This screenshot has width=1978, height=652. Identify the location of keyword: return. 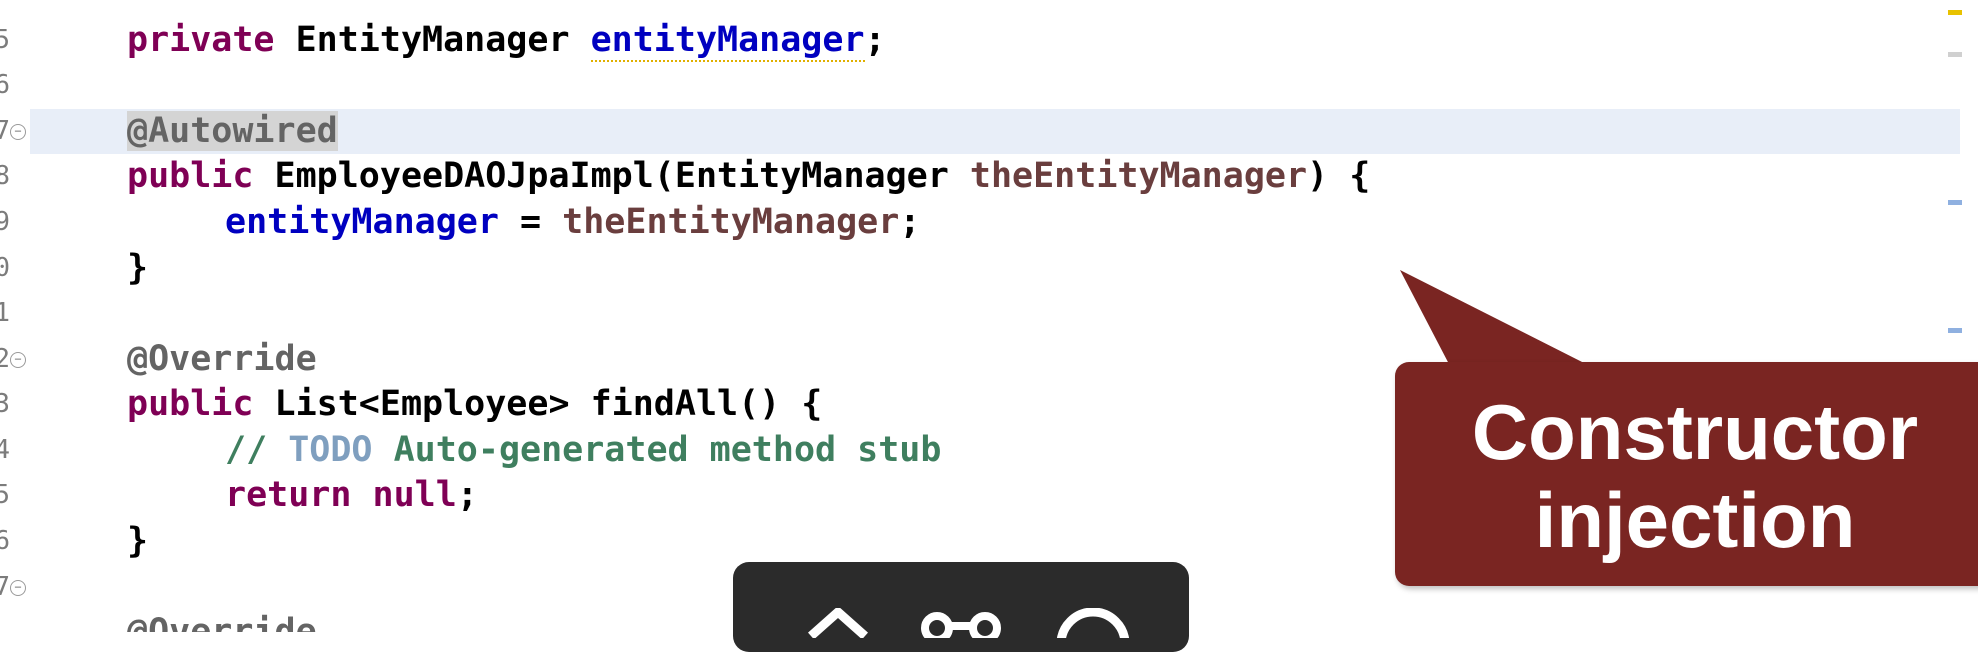
(288, 495).